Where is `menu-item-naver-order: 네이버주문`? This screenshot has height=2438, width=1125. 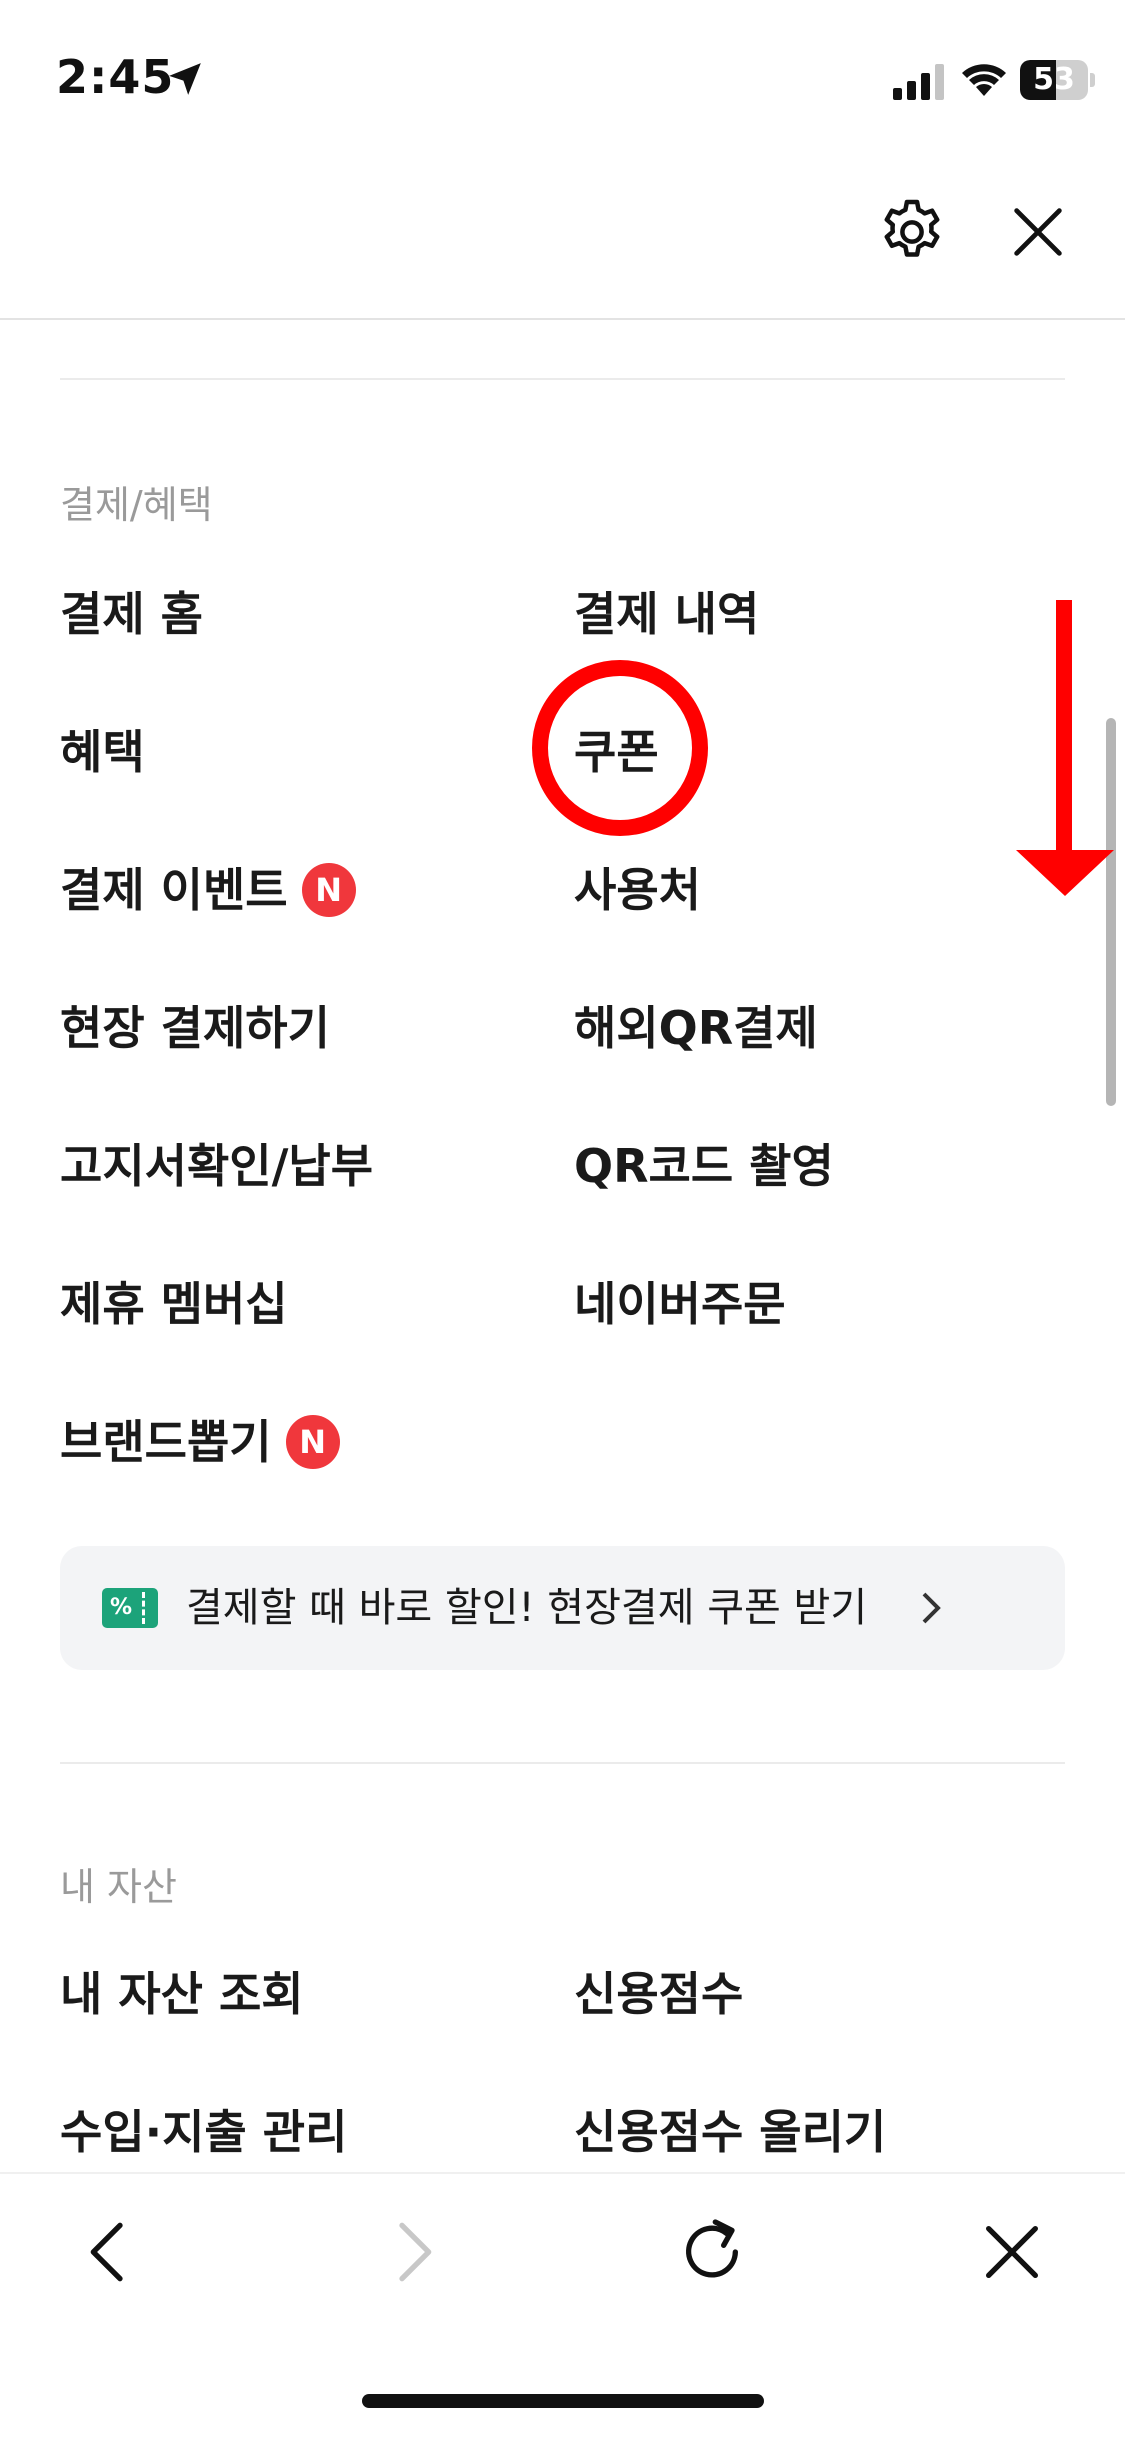 menu-item-naver-order: 네이버주문 is located at coordinates (680, 1301).